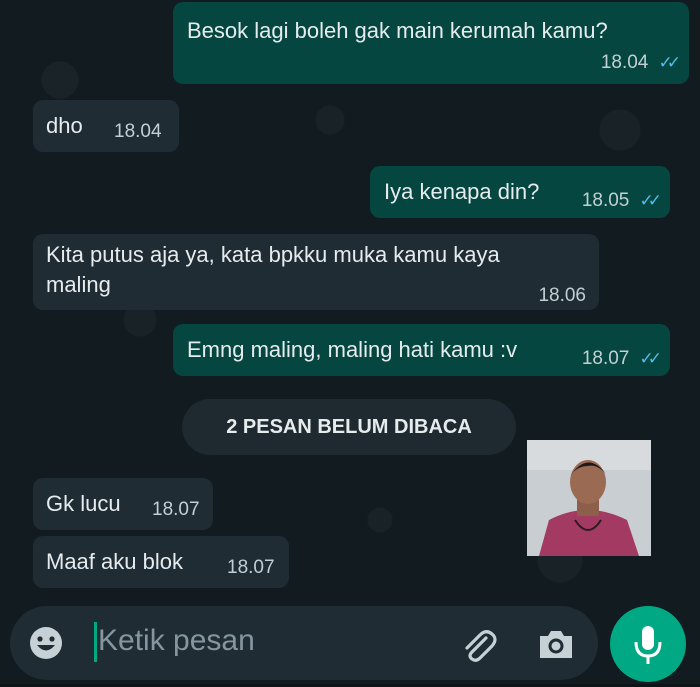 The height and width of the screenshot is (687, 700). I want to click on message-outgoing: Iya kenapa din? 18.05 ✓✓, so click(520, 192).